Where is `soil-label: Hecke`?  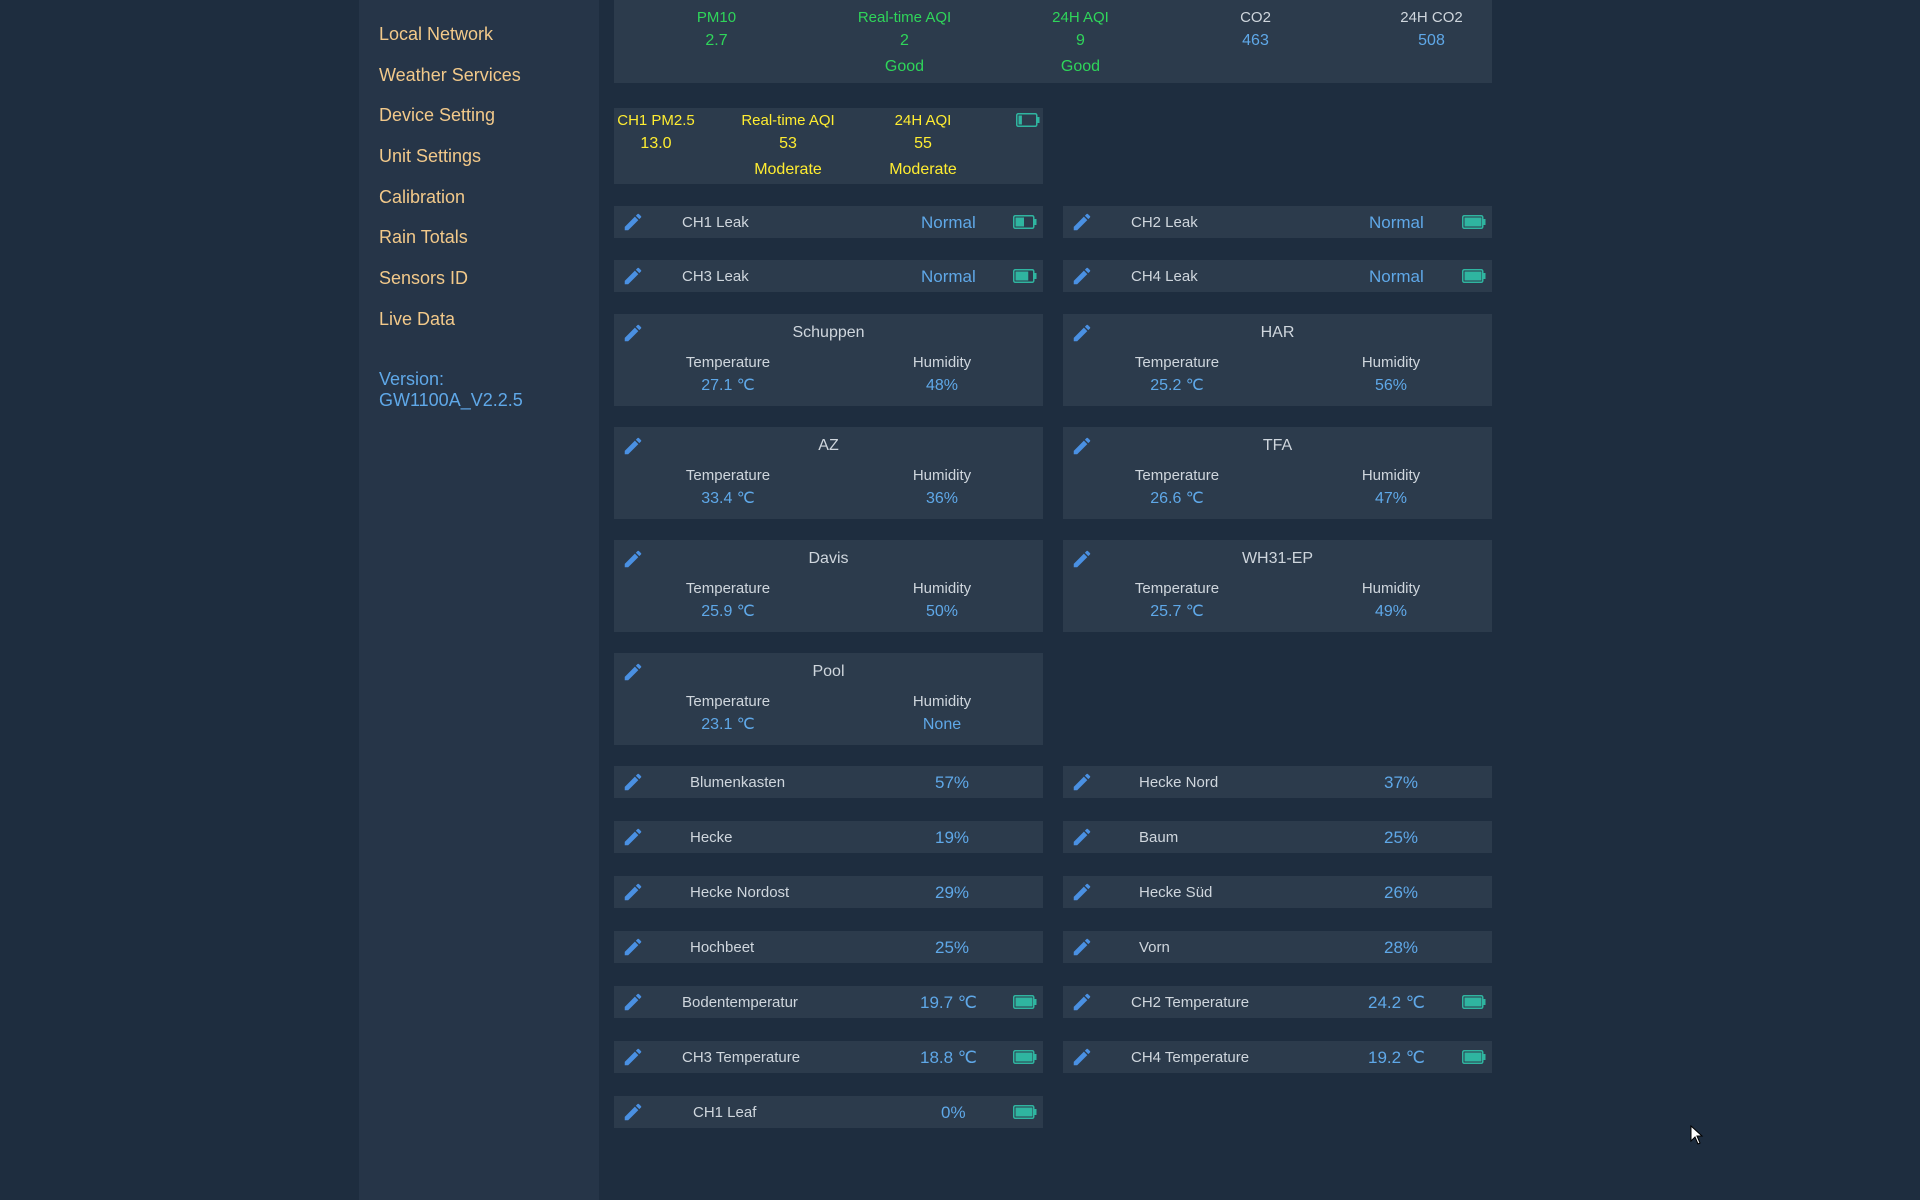
soil-label: Hecke is located at coordinates (711, 837).